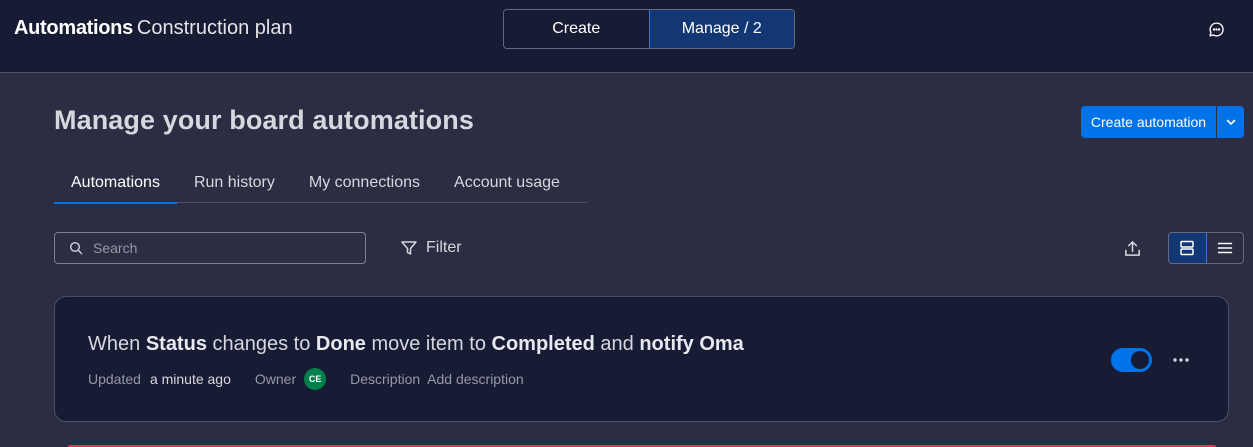 This screenshot has width=1253, height=447. I want to click on recipe-text: move item to, so click(428, 344).